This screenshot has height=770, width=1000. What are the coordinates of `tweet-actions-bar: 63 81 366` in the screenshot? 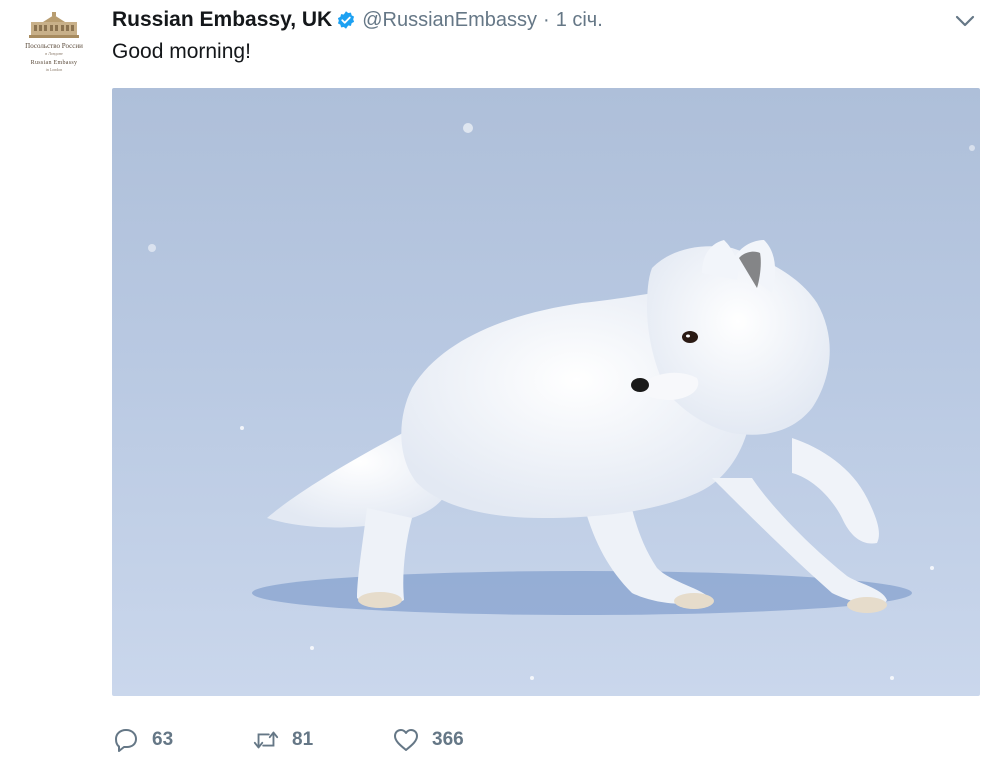 It's located at (288, 740).